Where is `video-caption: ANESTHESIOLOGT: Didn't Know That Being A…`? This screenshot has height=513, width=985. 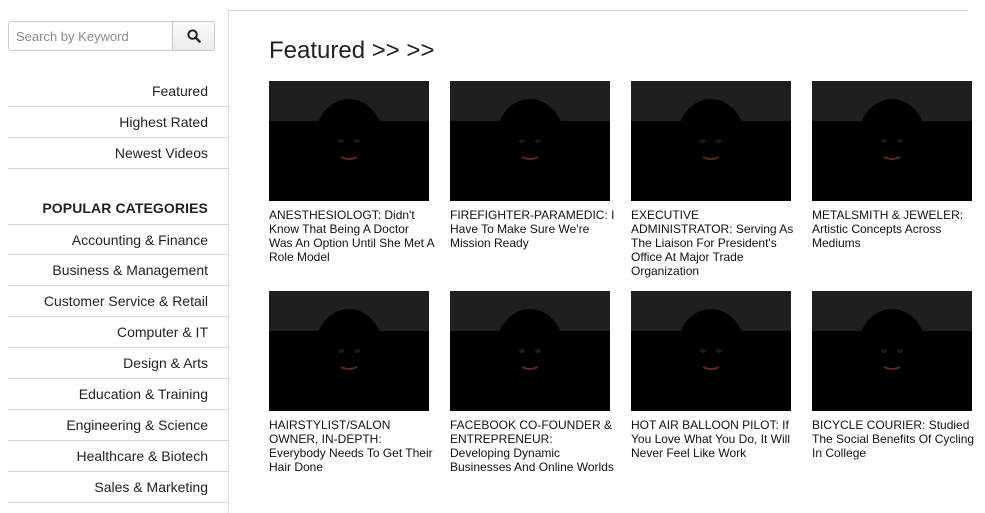
video-caption: ANESTHESIOLOGT: Didn't Know That Being A… is located at coordinates (351, 236).